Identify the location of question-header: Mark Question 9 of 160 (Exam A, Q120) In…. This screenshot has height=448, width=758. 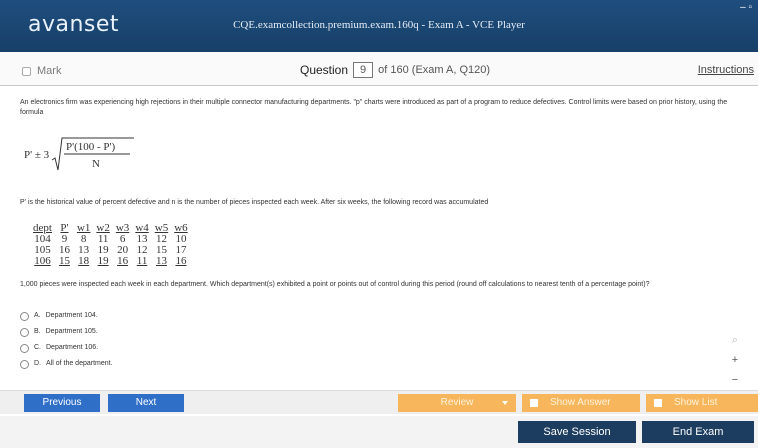
(379, 69).